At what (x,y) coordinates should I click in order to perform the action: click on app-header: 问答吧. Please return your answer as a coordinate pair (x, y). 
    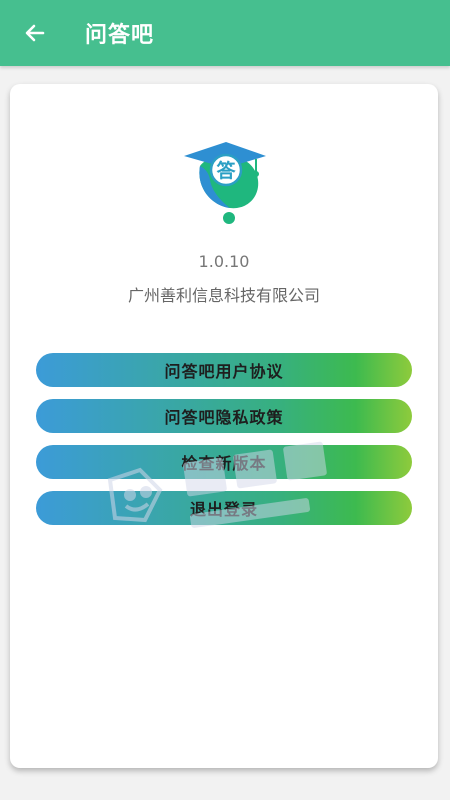
    Looking at the image, I should click on (225, 33).